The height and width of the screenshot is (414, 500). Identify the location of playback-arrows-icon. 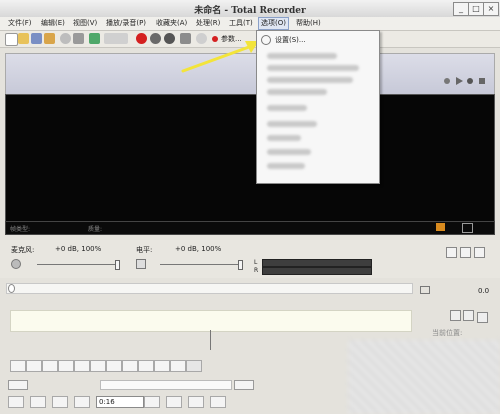
(116, 38).